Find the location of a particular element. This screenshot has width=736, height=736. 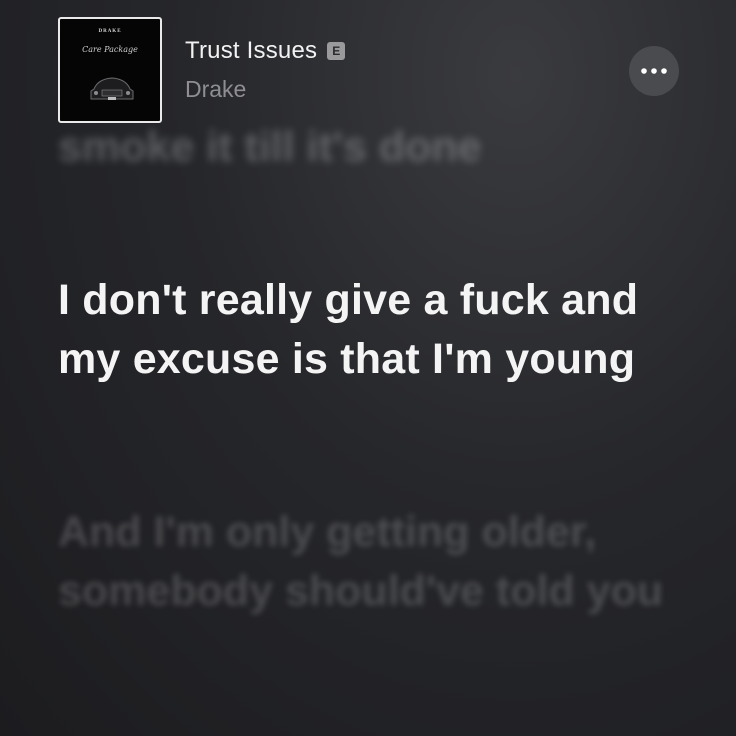

ellipsis-icon is located at coordinates (654, 71).